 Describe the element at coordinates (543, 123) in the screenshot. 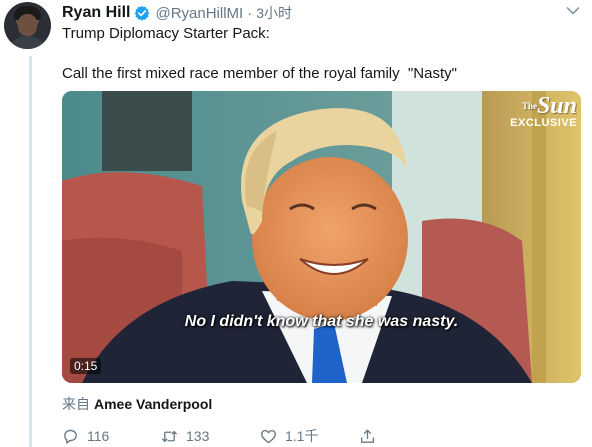

I see `logo-exclusive: EXCLUSIVE` at that location.